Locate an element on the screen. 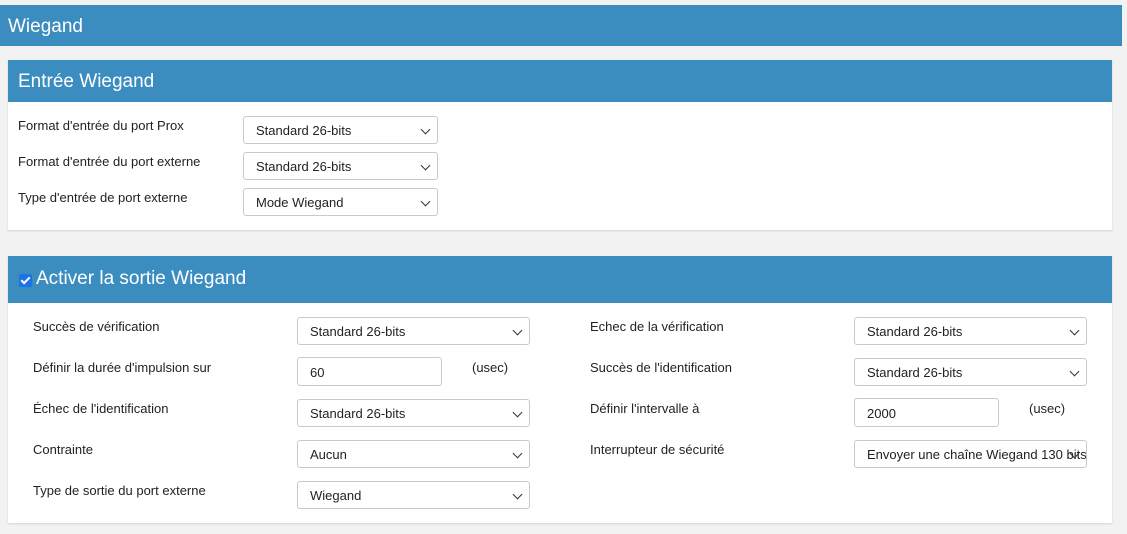  verify-success-value: Standard 26-bits is located at coordinates (358, 331).